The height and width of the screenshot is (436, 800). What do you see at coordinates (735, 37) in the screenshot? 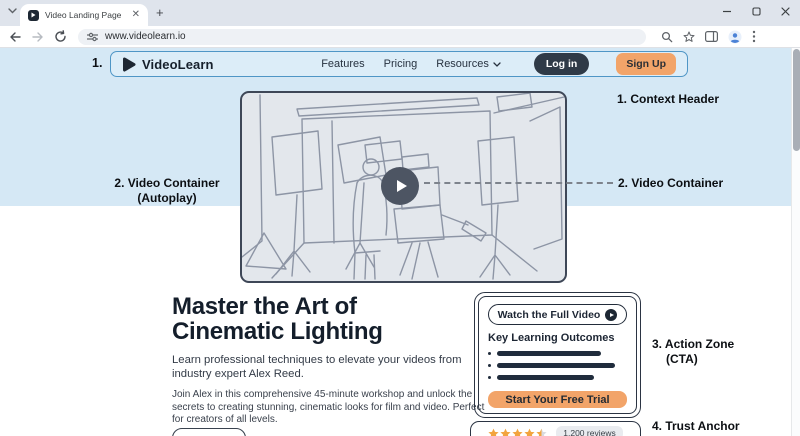
I see `profile-avatar-icon` at bounding box center [735, 37].